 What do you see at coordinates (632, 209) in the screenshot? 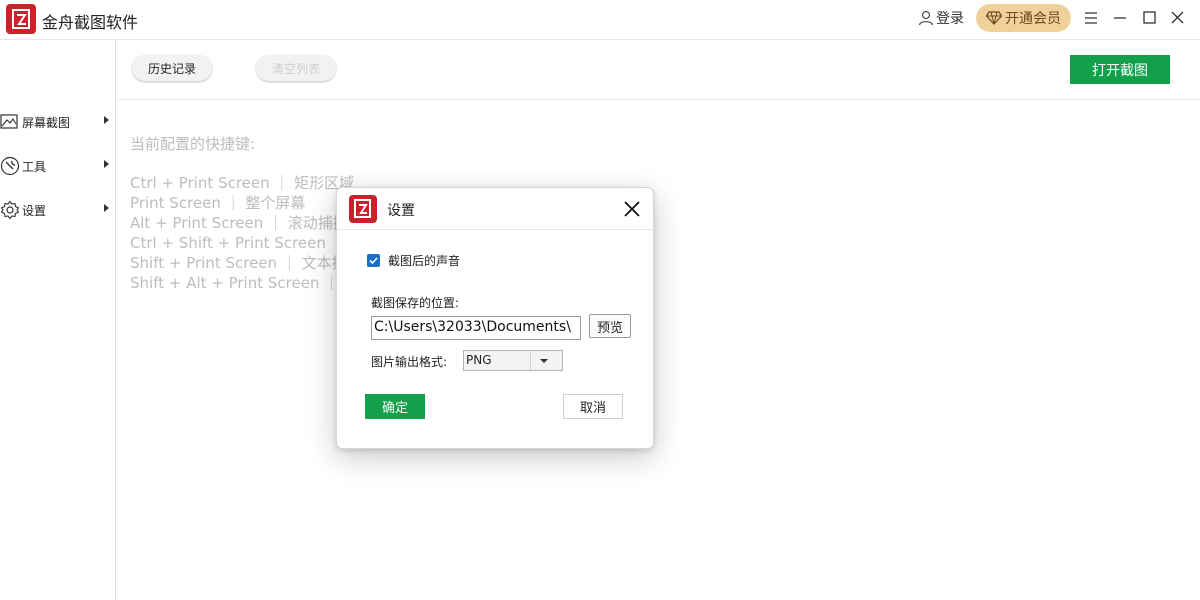
I see `dialog-close-icon` at bounding box center [632, 209].